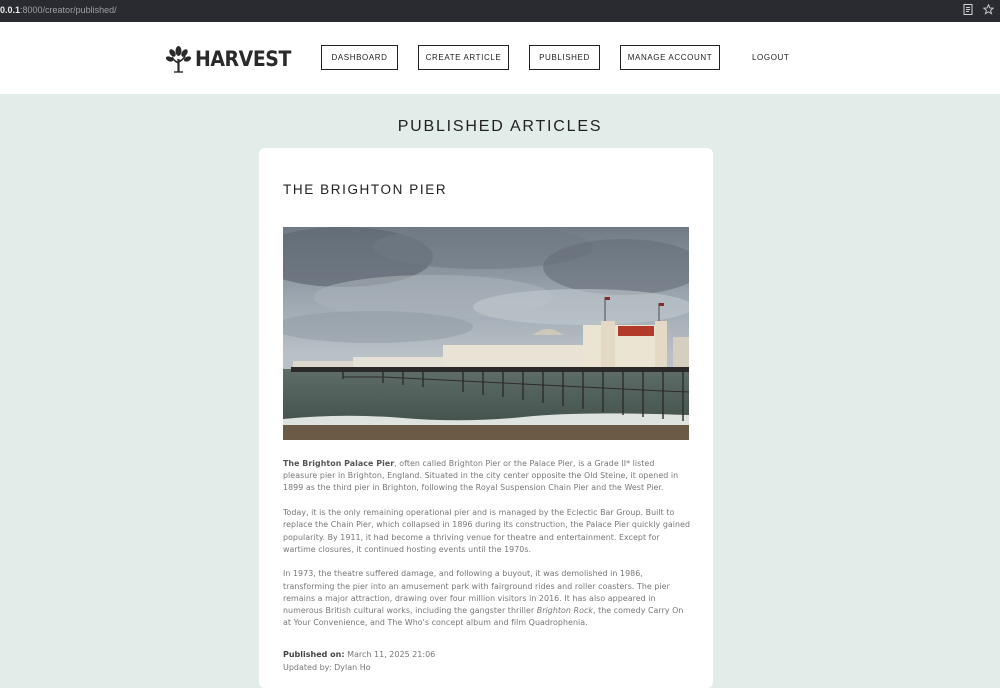 Image resolution: width=1000 pixels, height=688 pixels. I want to click on nav-manage-account-button: MANAGE ACCOUNT, so click(670, 57).